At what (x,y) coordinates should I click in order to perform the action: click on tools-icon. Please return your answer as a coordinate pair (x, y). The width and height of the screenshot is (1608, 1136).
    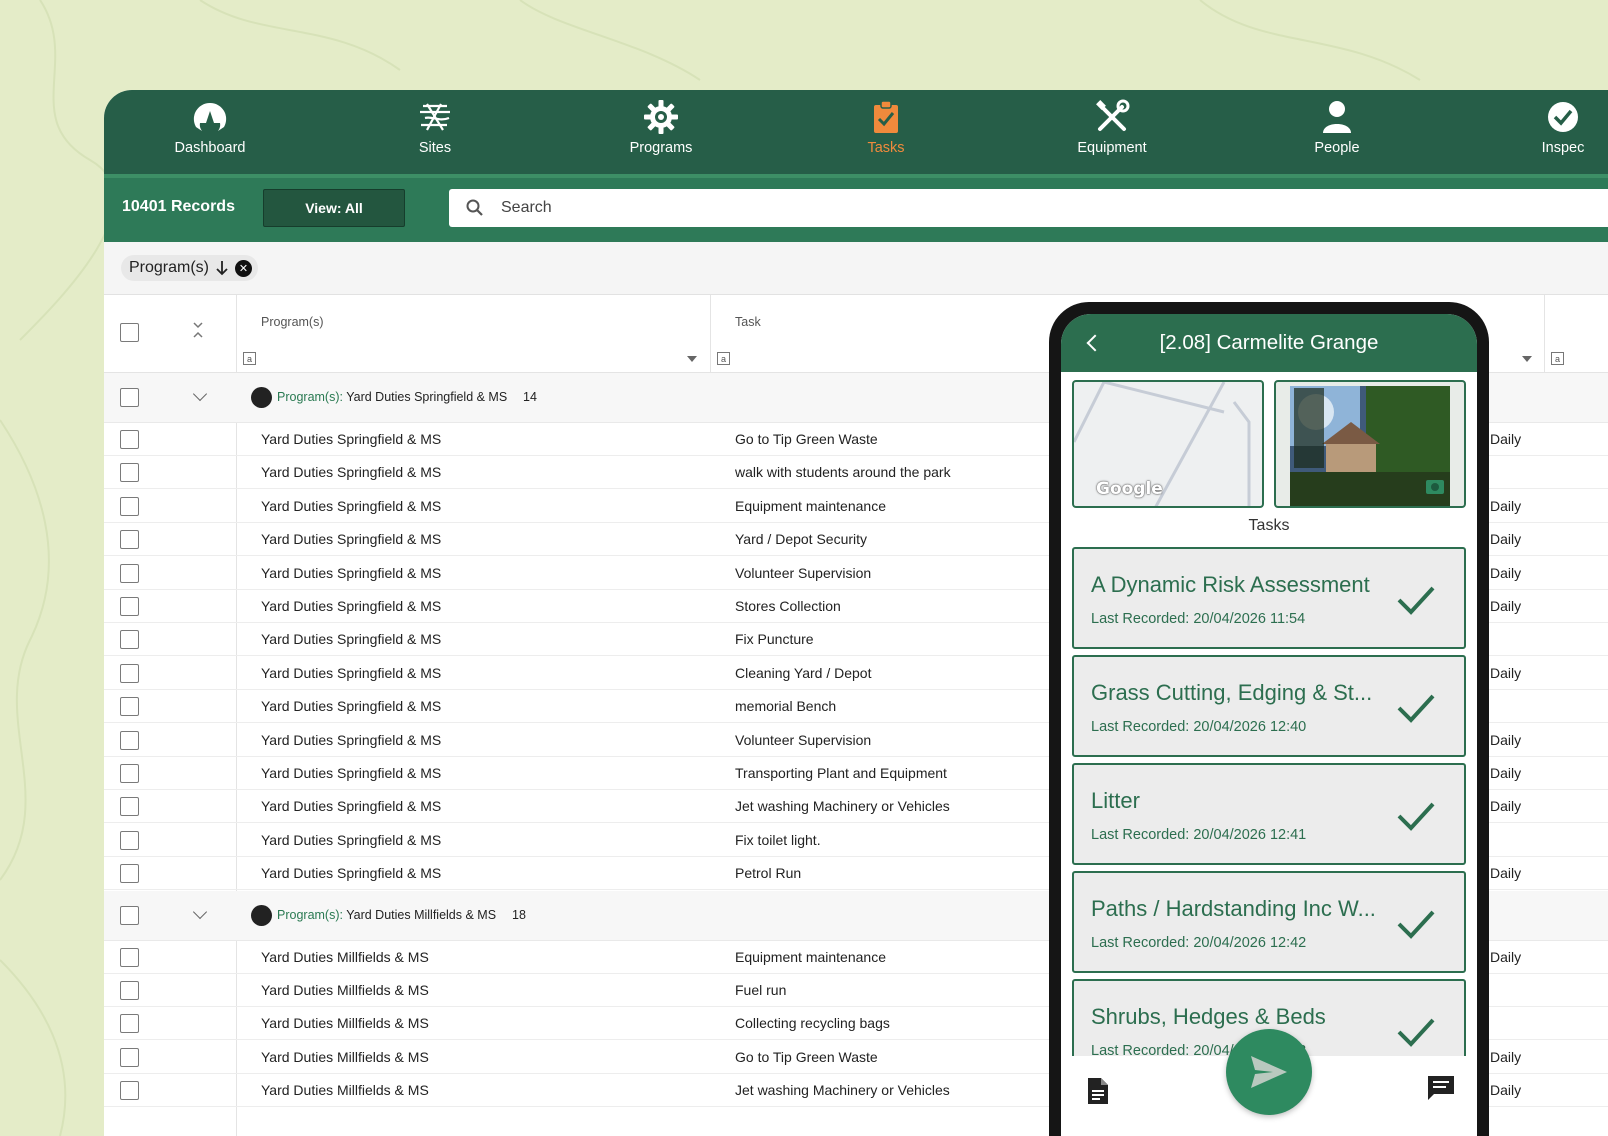
    Looking at the image, I should click on (1112, 117).